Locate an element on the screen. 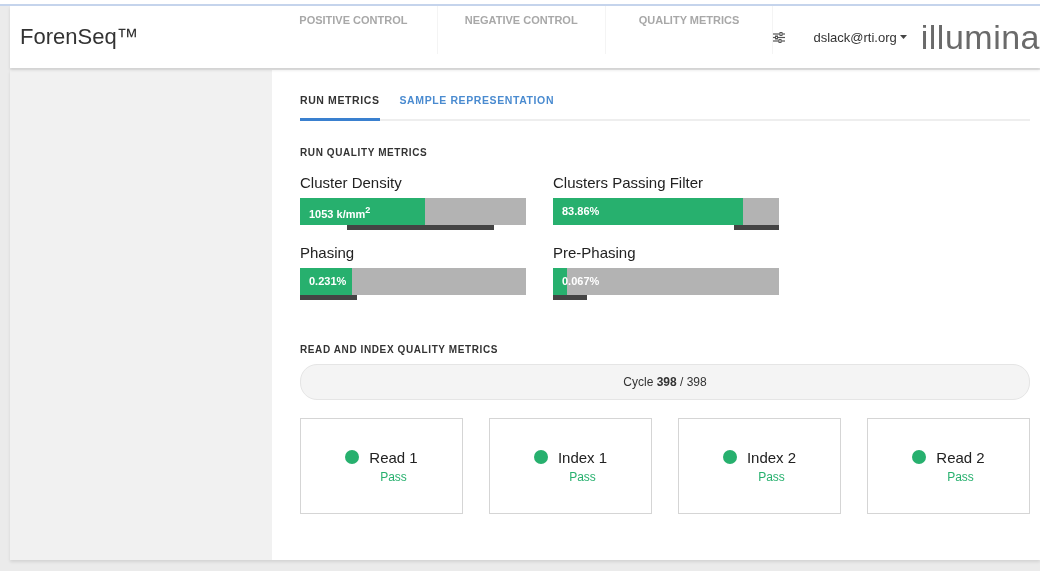 The height and width of the screenshot is (571, 1040). user-menu: dslack@rti.org is located at coordinates (860, 37).